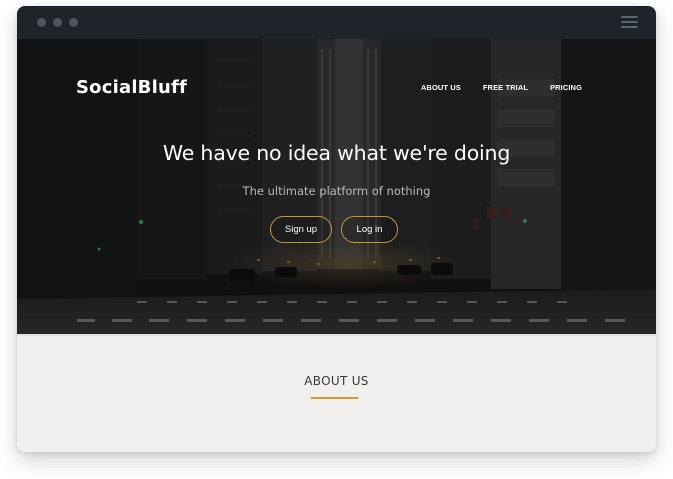  Describe the element at coordinates (301, 229) in the screenshot. I see `signup-button: Sign up` at that location.